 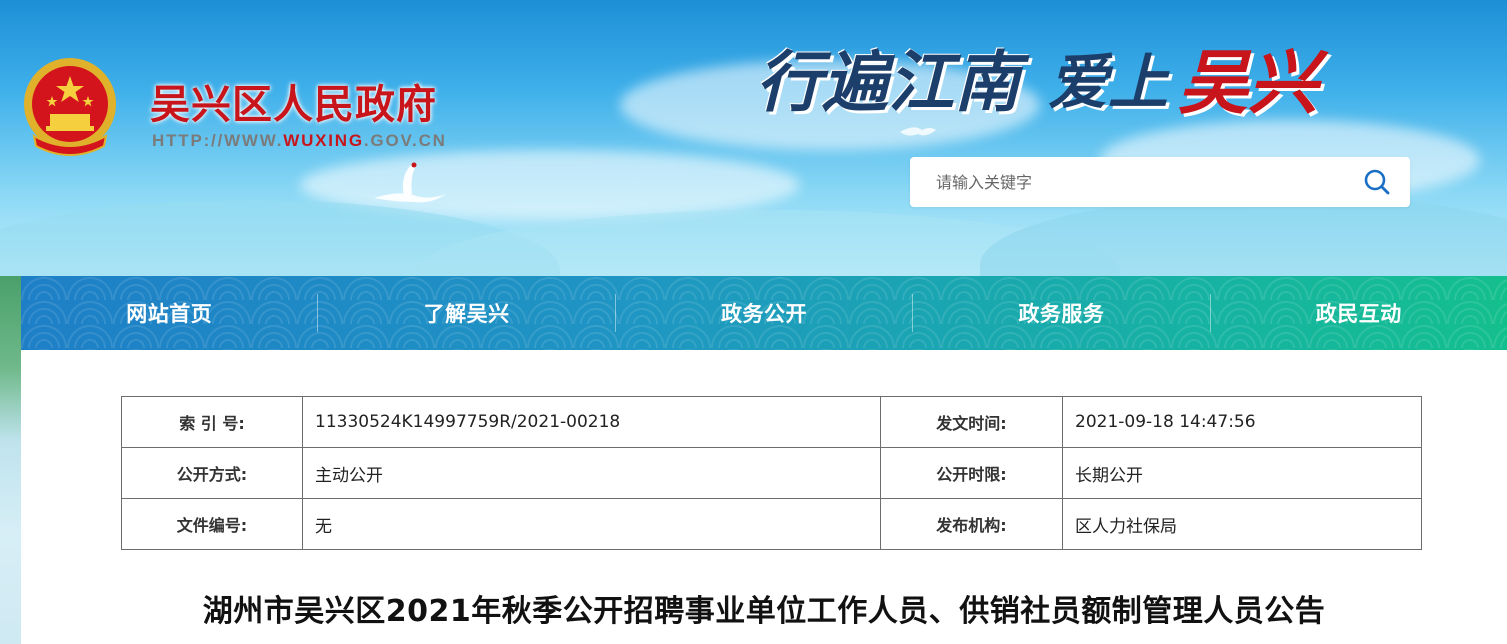 What do you see at coordinates (10, 460) in the screenshot?
I see `side-scenery` at bounding box center [10, 460].